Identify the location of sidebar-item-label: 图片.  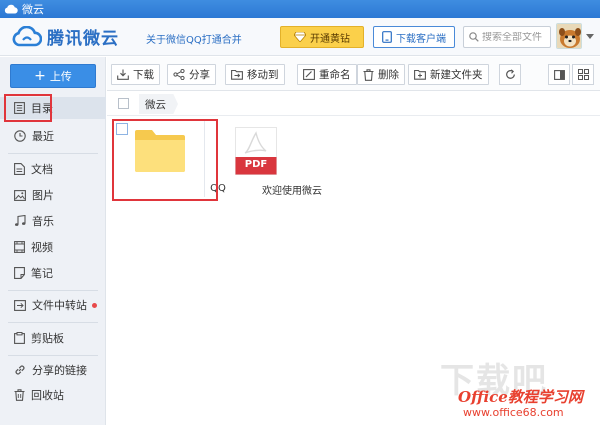
(43, 195).